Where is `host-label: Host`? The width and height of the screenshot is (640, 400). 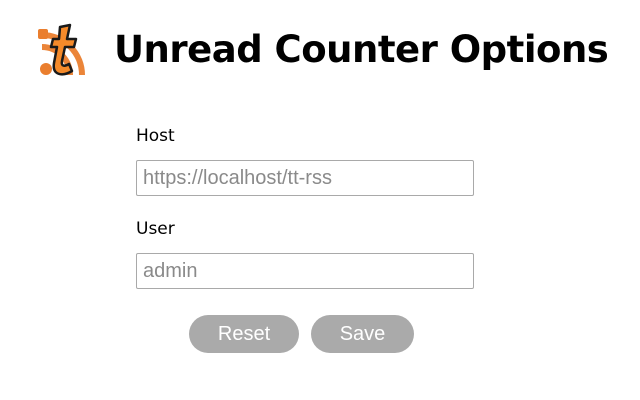 host-label: Host is located at coordinates (155, 136).